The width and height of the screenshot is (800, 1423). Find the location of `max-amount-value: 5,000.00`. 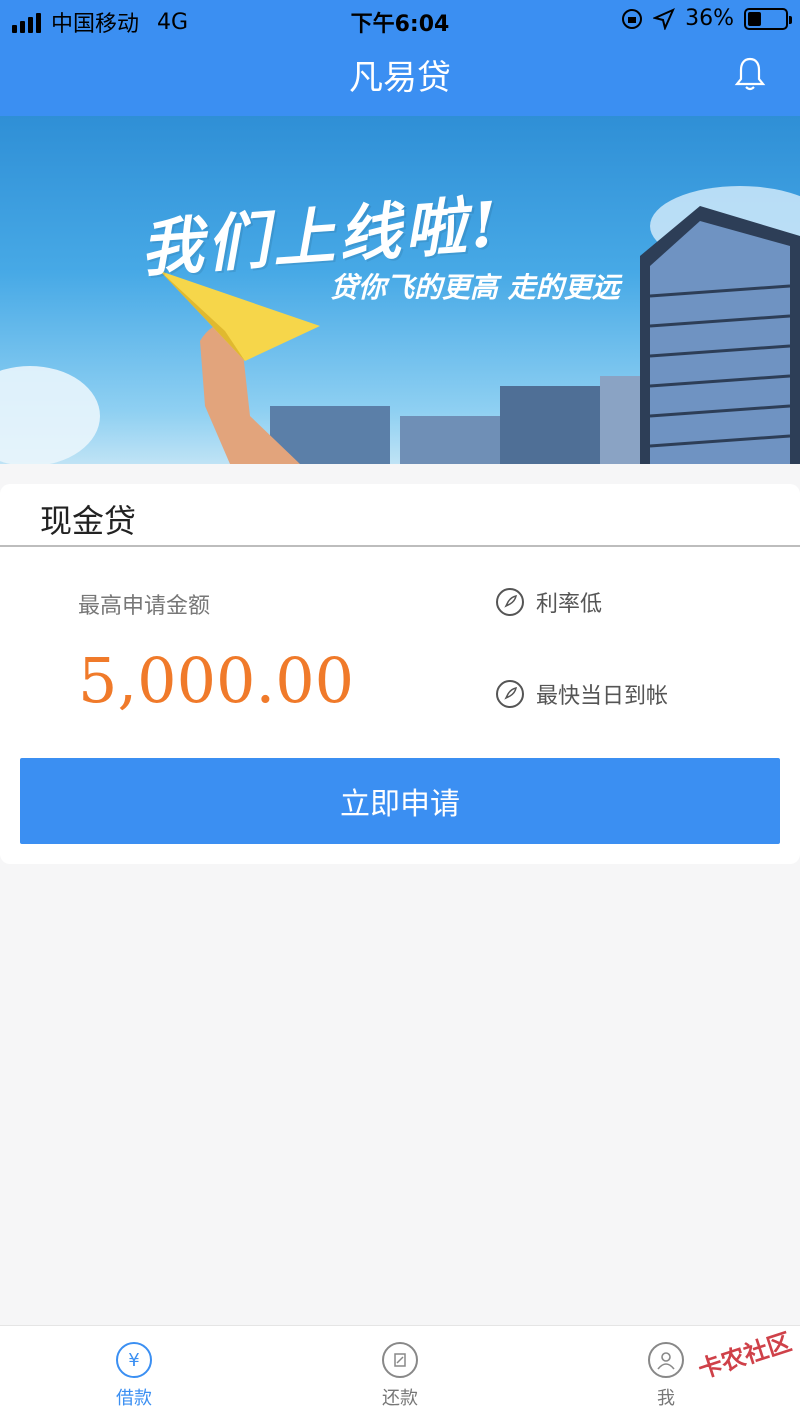

max-amount-value: 5,000.00 is located at coordinates (216, 680).